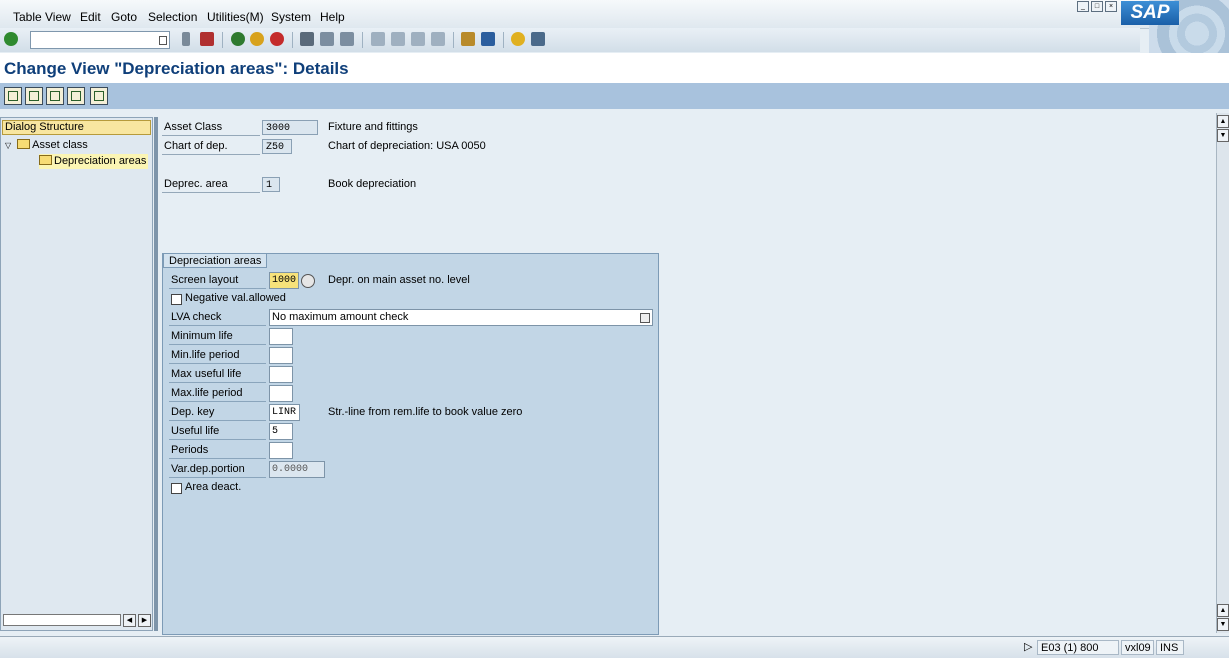 The width and height of the screenshot is (1229, 658). Describe the element at coordinates (217, 336) in the screenshot. I see `minimum-life-label: Minimum life` at that location.